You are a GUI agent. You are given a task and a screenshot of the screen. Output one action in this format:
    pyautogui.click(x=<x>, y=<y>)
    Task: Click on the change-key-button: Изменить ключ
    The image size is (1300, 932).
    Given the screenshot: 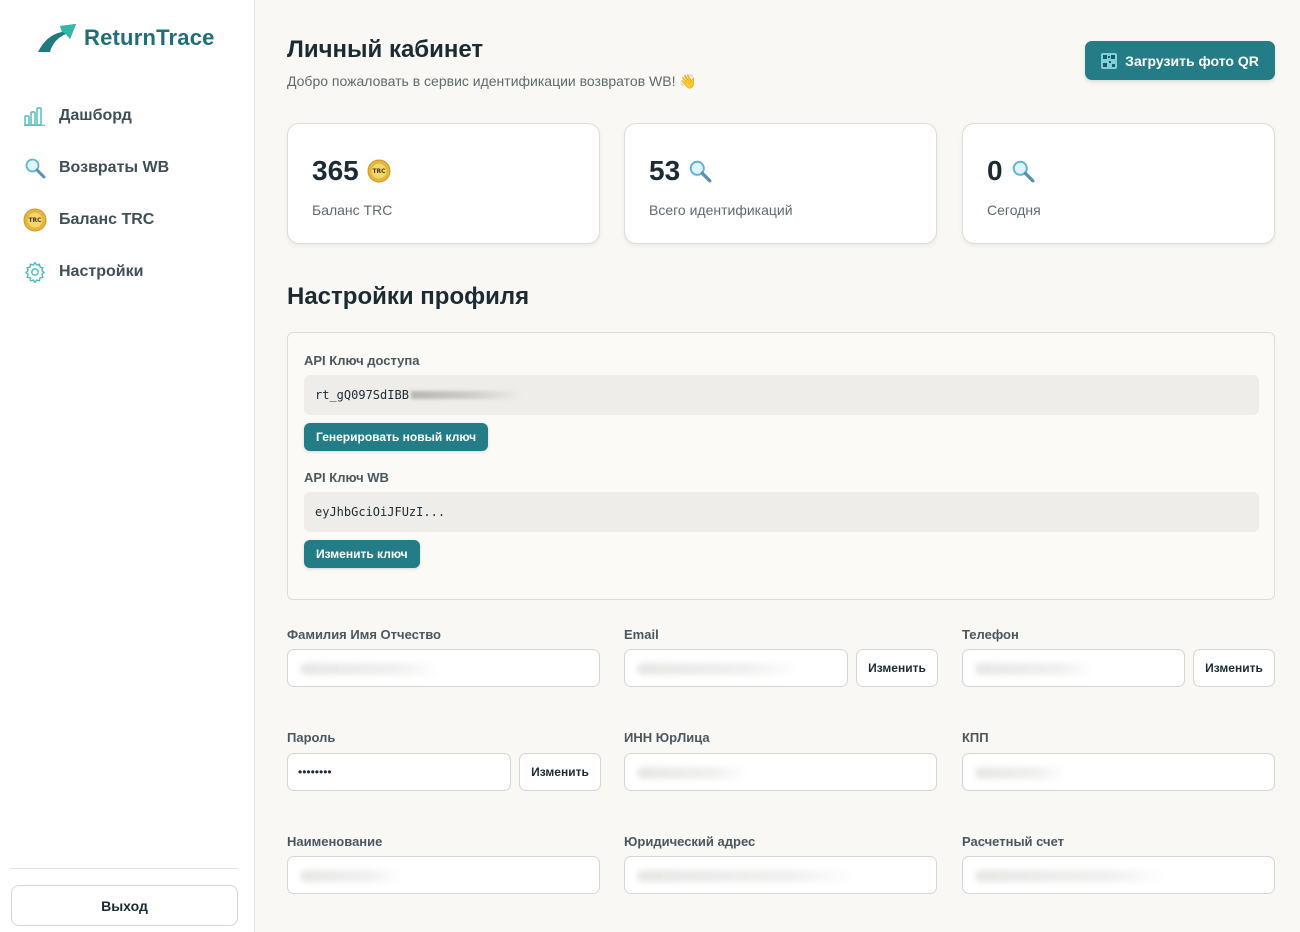 What is the action you would take?
    pyautogui.click(x=362, y=554)
    